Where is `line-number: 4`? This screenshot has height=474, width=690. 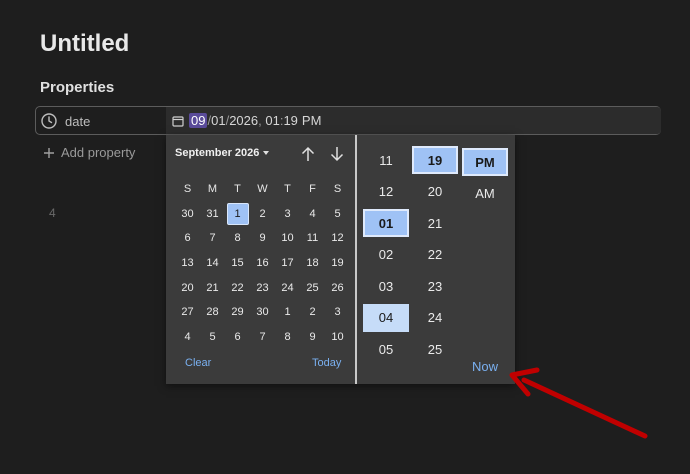 line-number: 4 is located at coordinates (52, 213).